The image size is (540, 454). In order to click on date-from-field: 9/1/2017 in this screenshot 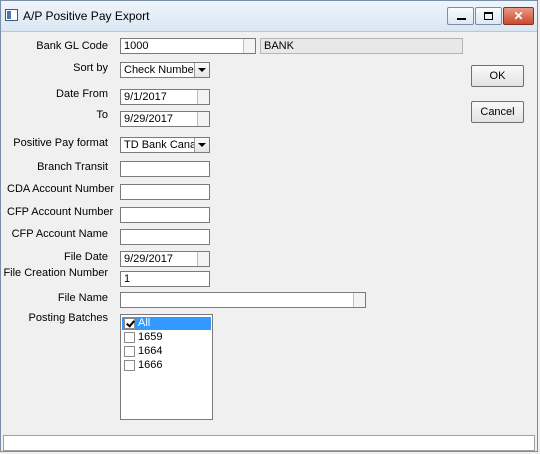, I will do `click(165, 97)`.